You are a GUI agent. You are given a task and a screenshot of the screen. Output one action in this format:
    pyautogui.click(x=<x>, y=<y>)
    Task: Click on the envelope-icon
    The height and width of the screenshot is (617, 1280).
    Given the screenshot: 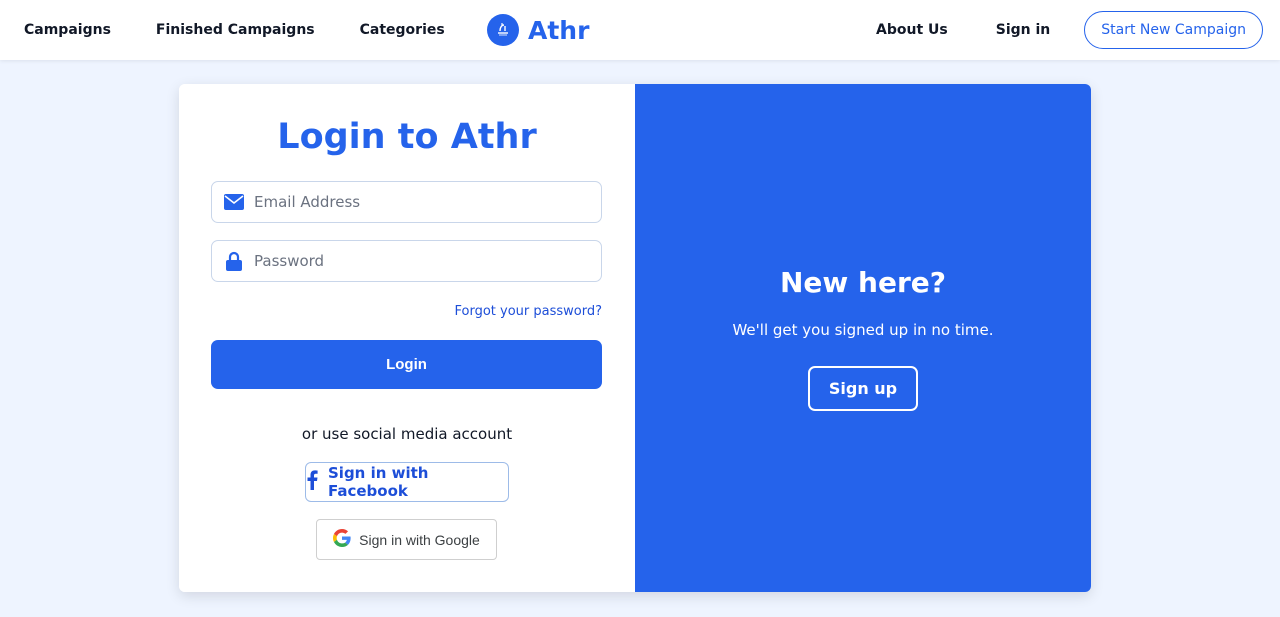 What is the action you would take?
    pyautogui.click(x=234, y=202)
    